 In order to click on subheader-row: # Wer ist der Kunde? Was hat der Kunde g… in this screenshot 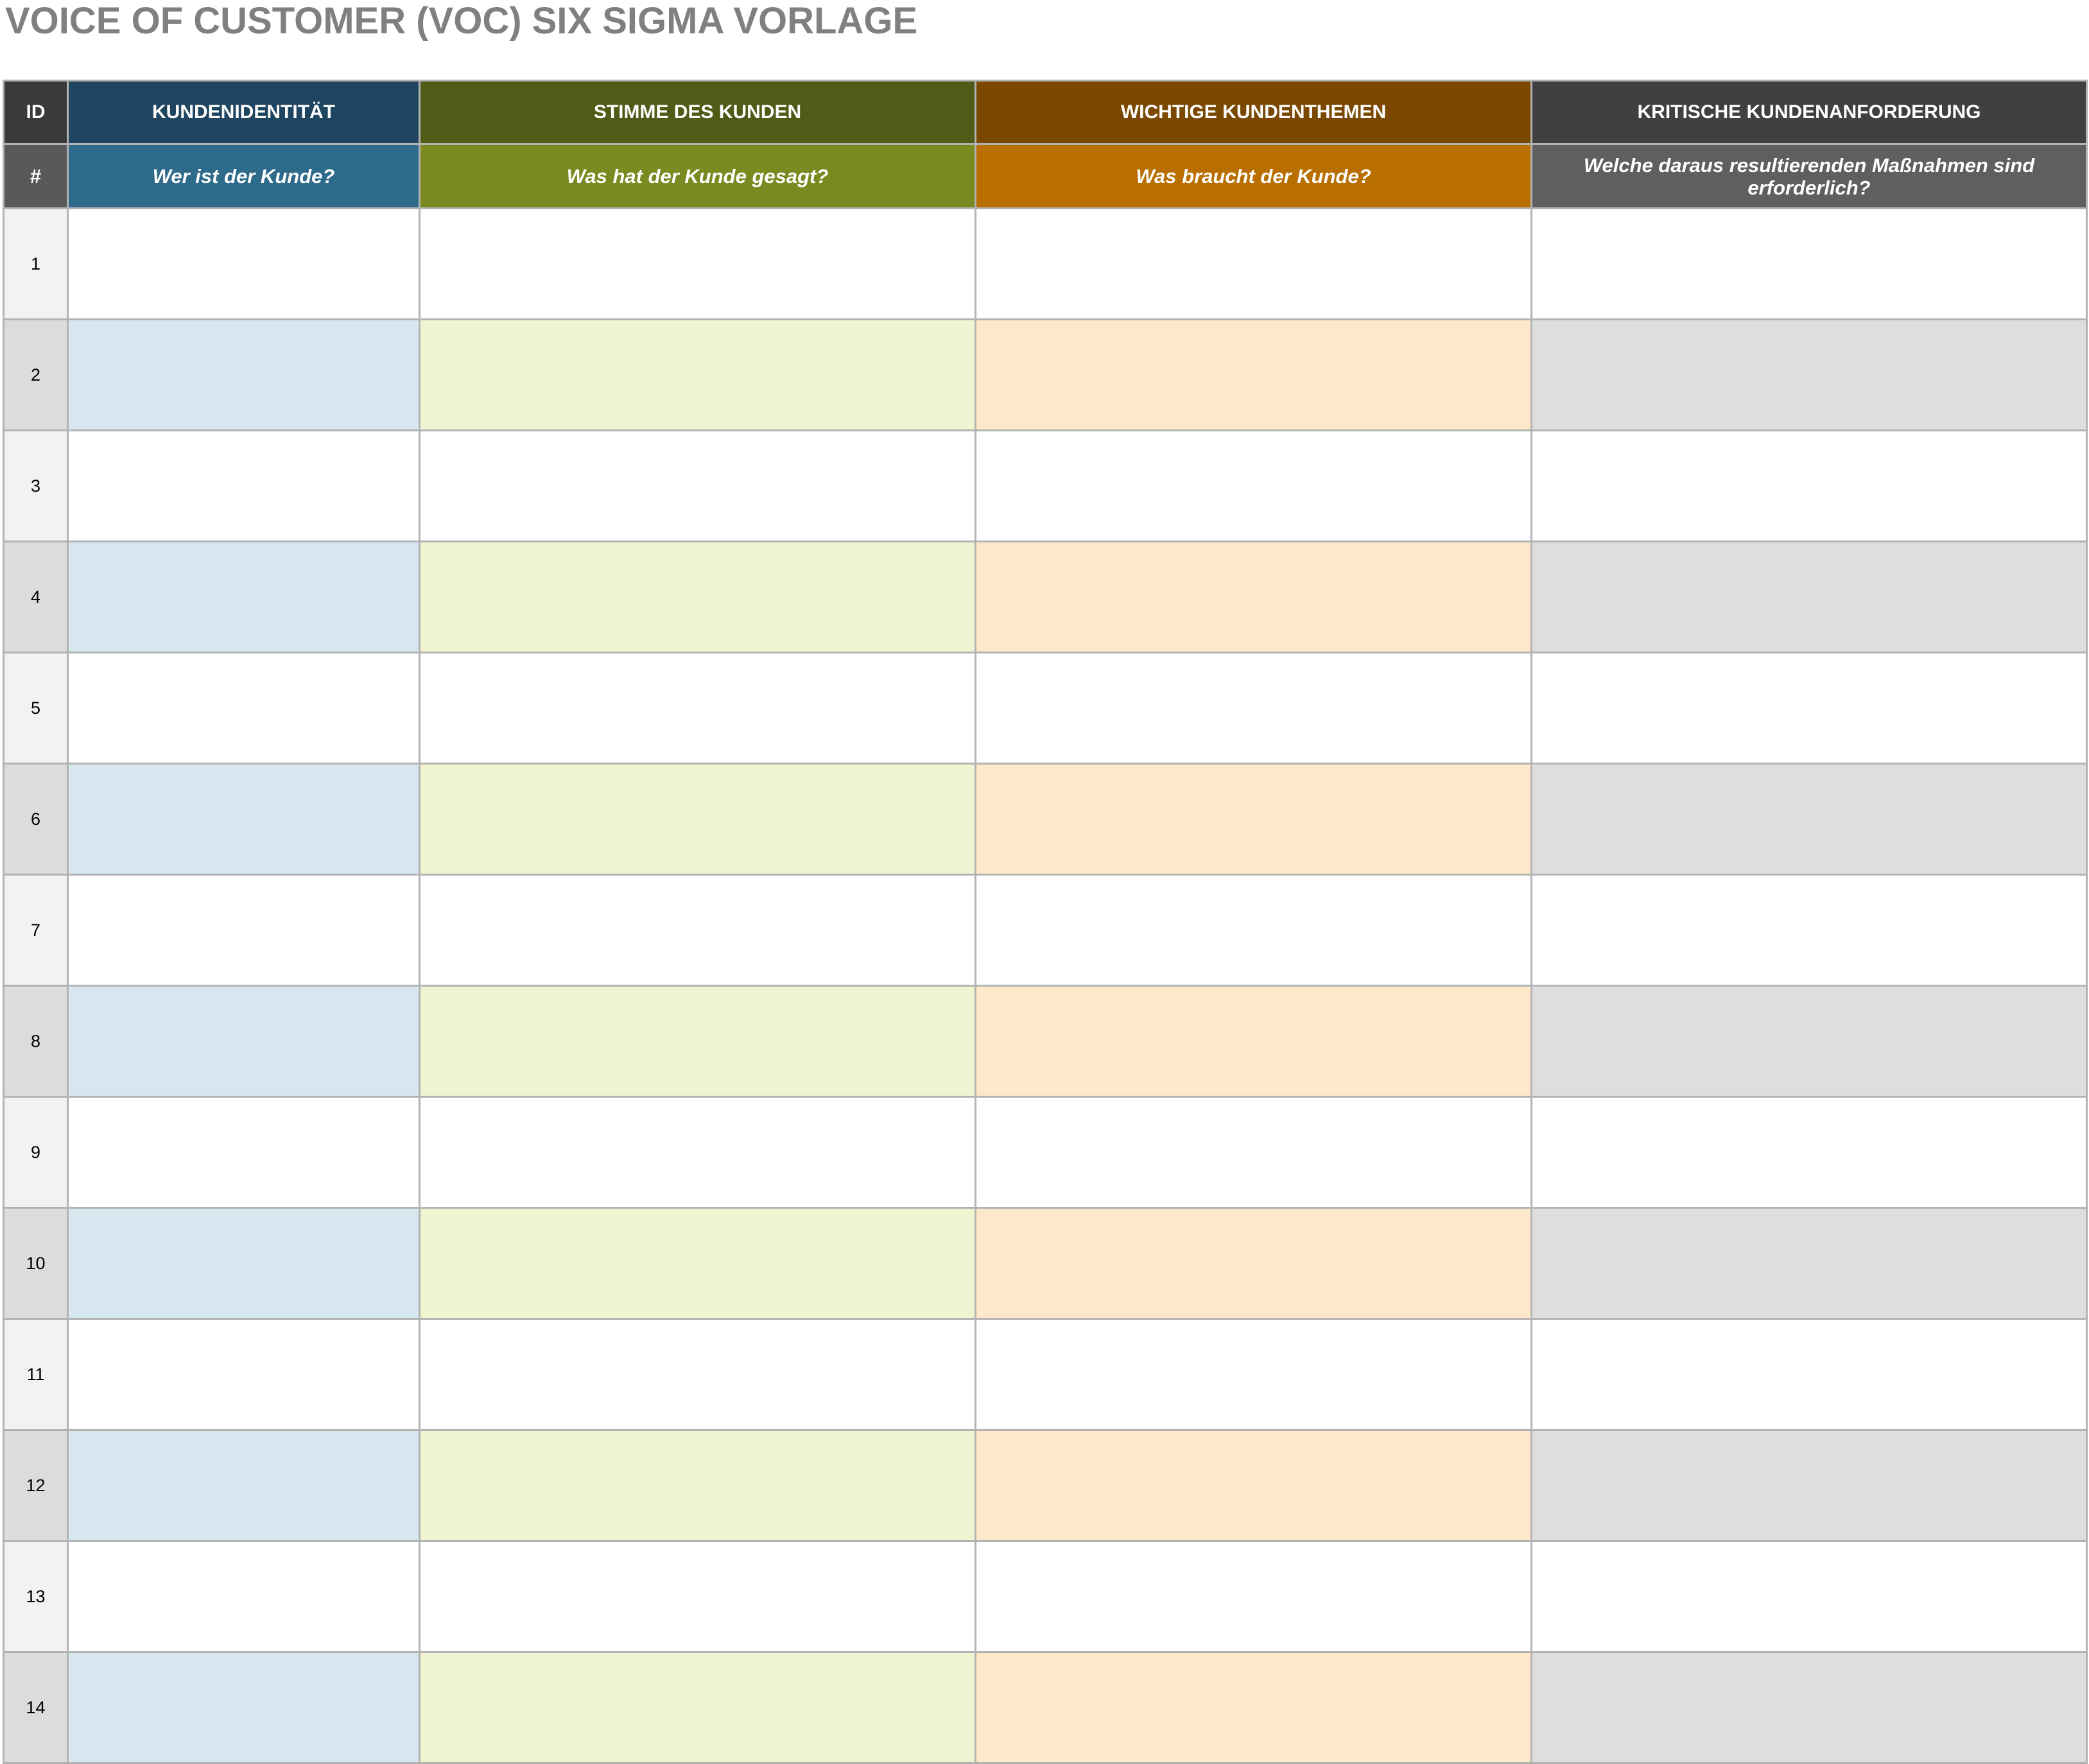, I will do `click(1045, 176)`.